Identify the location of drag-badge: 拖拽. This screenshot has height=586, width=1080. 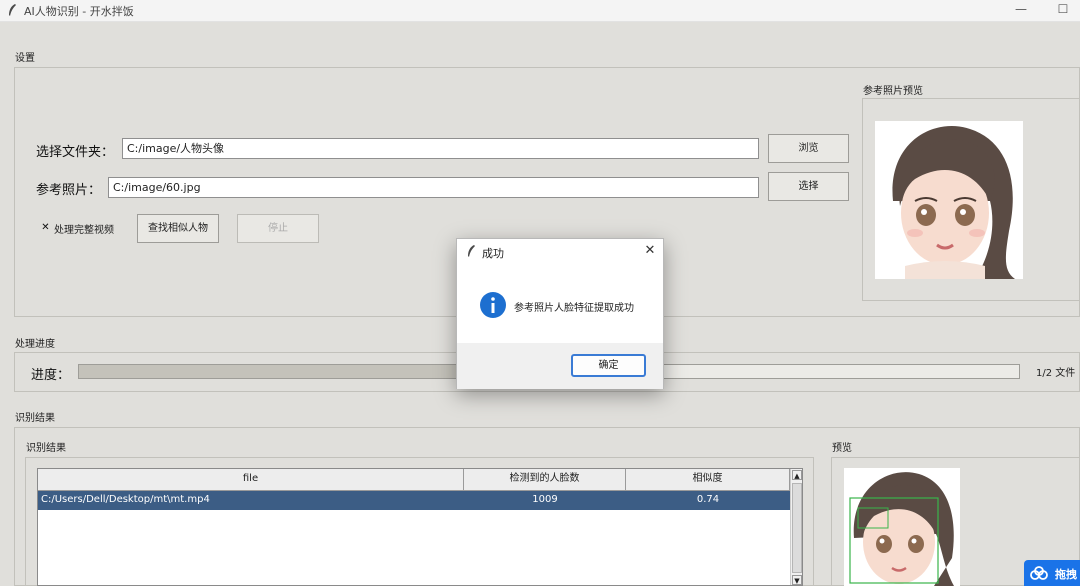
(1052, 573).